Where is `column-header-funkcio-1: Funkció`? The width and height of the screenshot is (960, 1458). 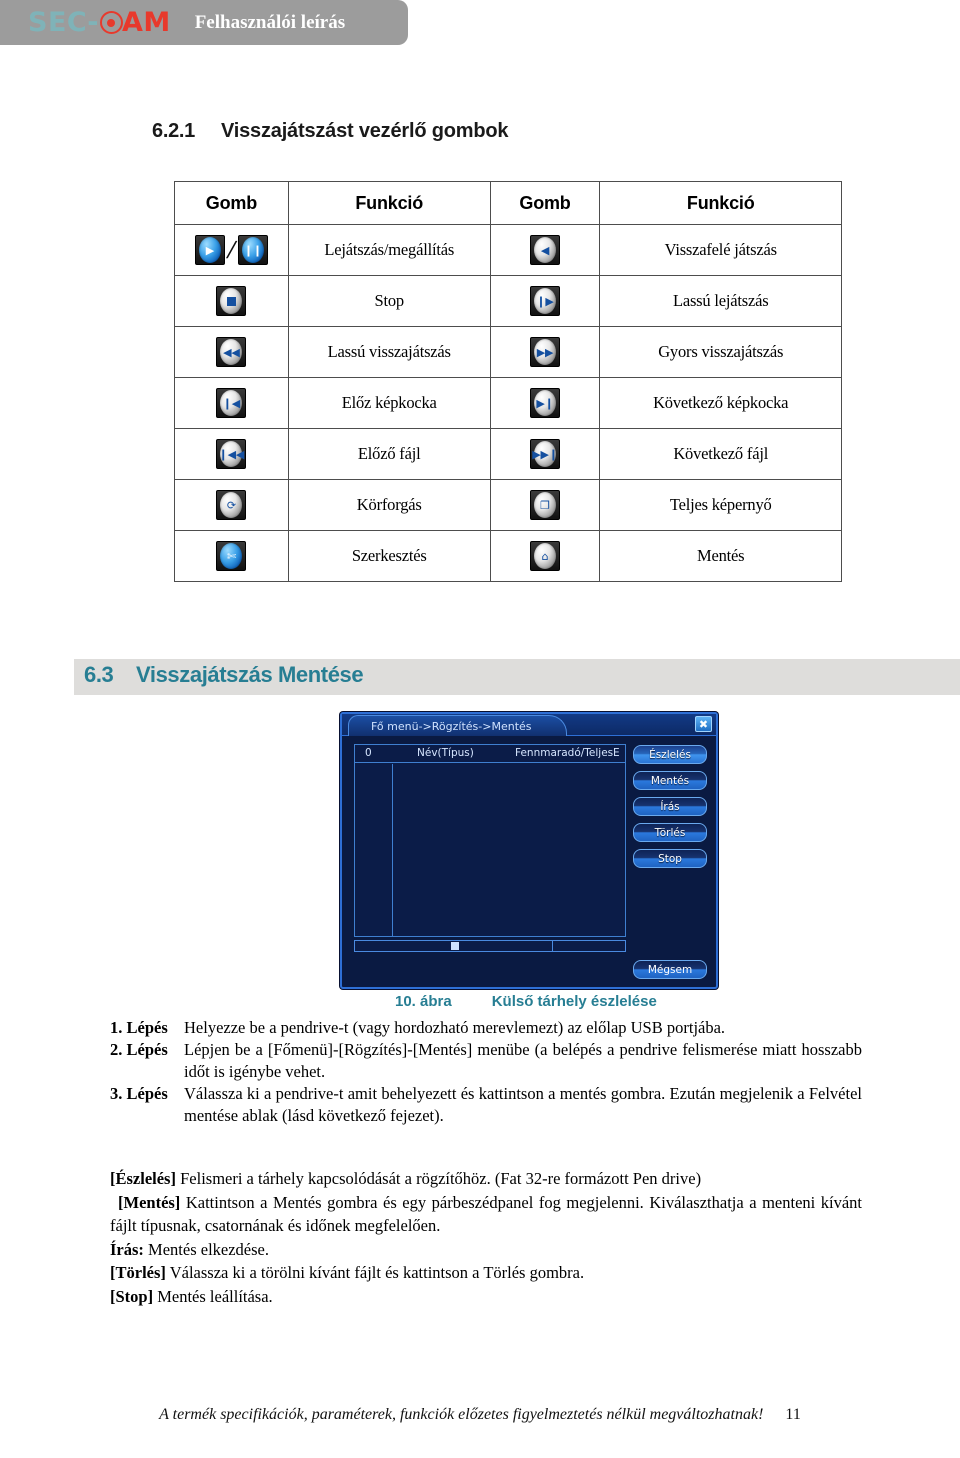 column-header-funkcio-1: Funkció is located at coordinates (389, 203).